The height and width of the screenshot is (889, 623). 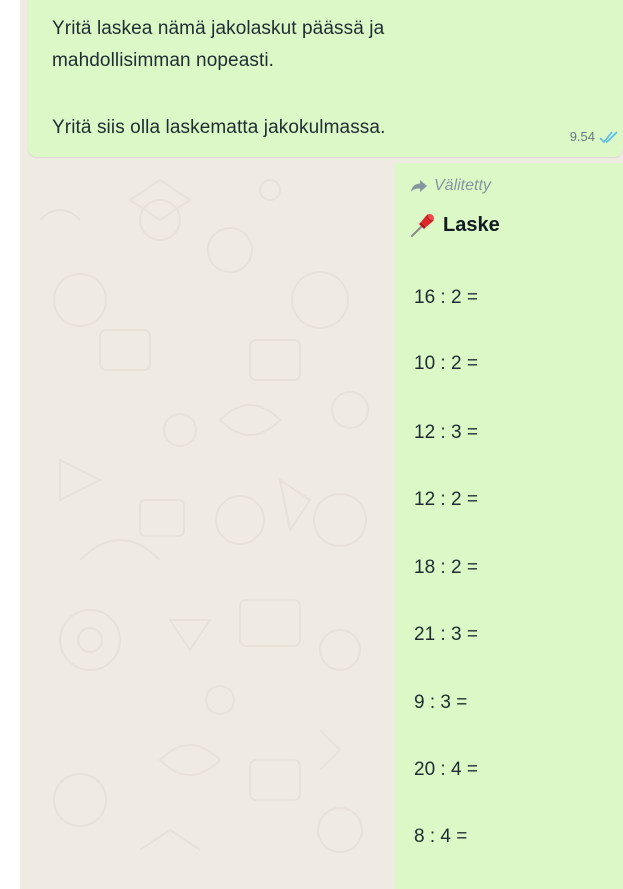 What do you see at coordinates (441, 702) in the screenshot?
I see `division-task-7: 9 : 3 =` at bounding box center [441, 702].